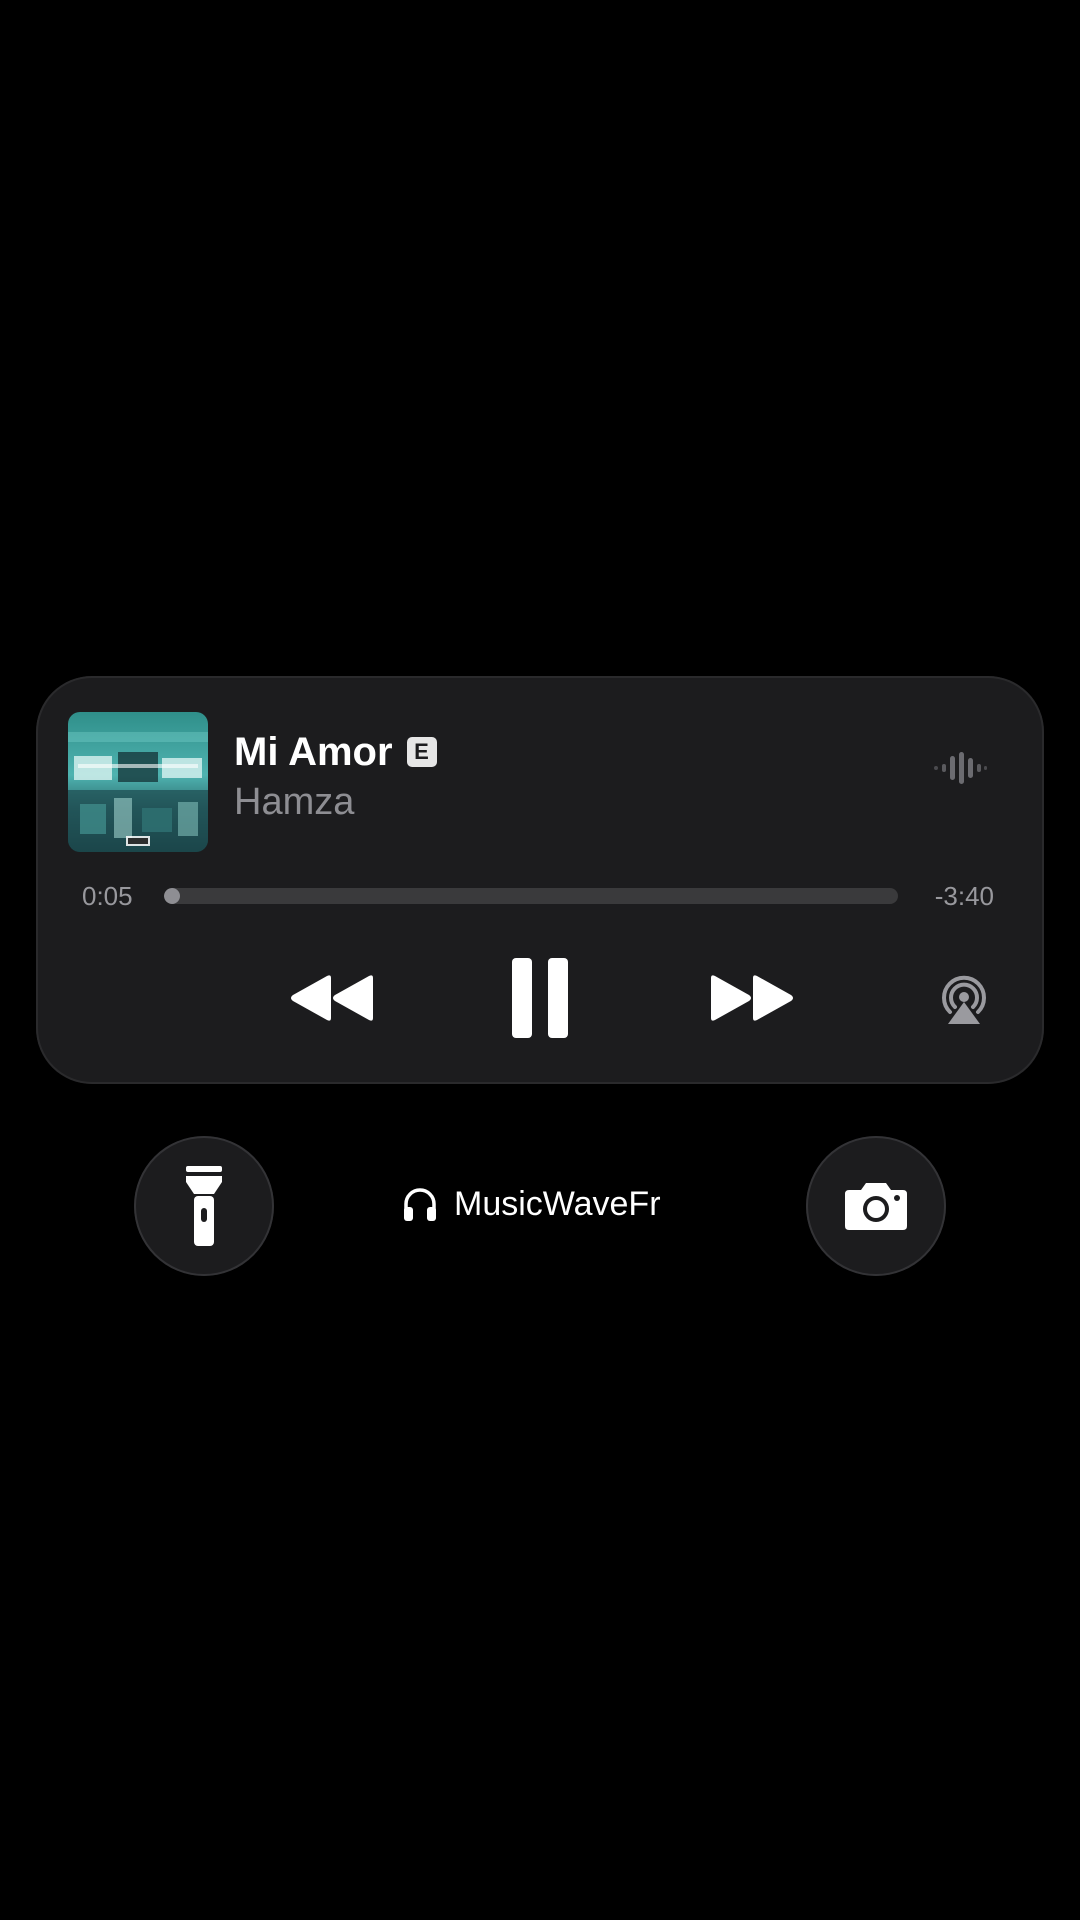 The height and width of the screenshot is (1920, 1080). Describe the element at coordinates (107, 896) in the screenshot. I see `elapsed-time: 0:05` at that location.